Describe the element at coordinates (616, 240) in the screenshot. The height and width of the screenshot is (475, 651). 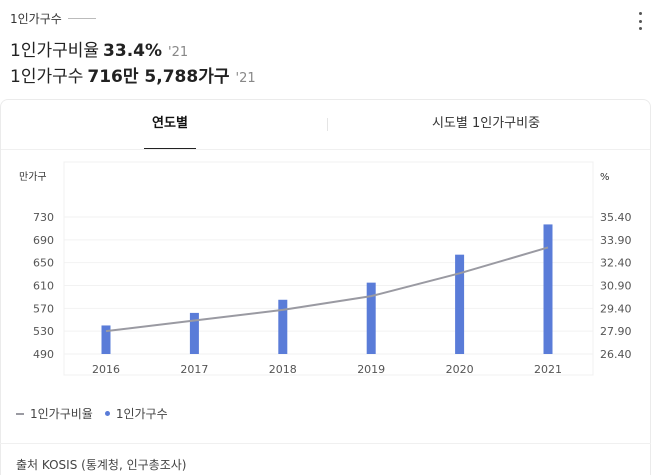
I see `y-right-tick-label: 33.90` at that location.